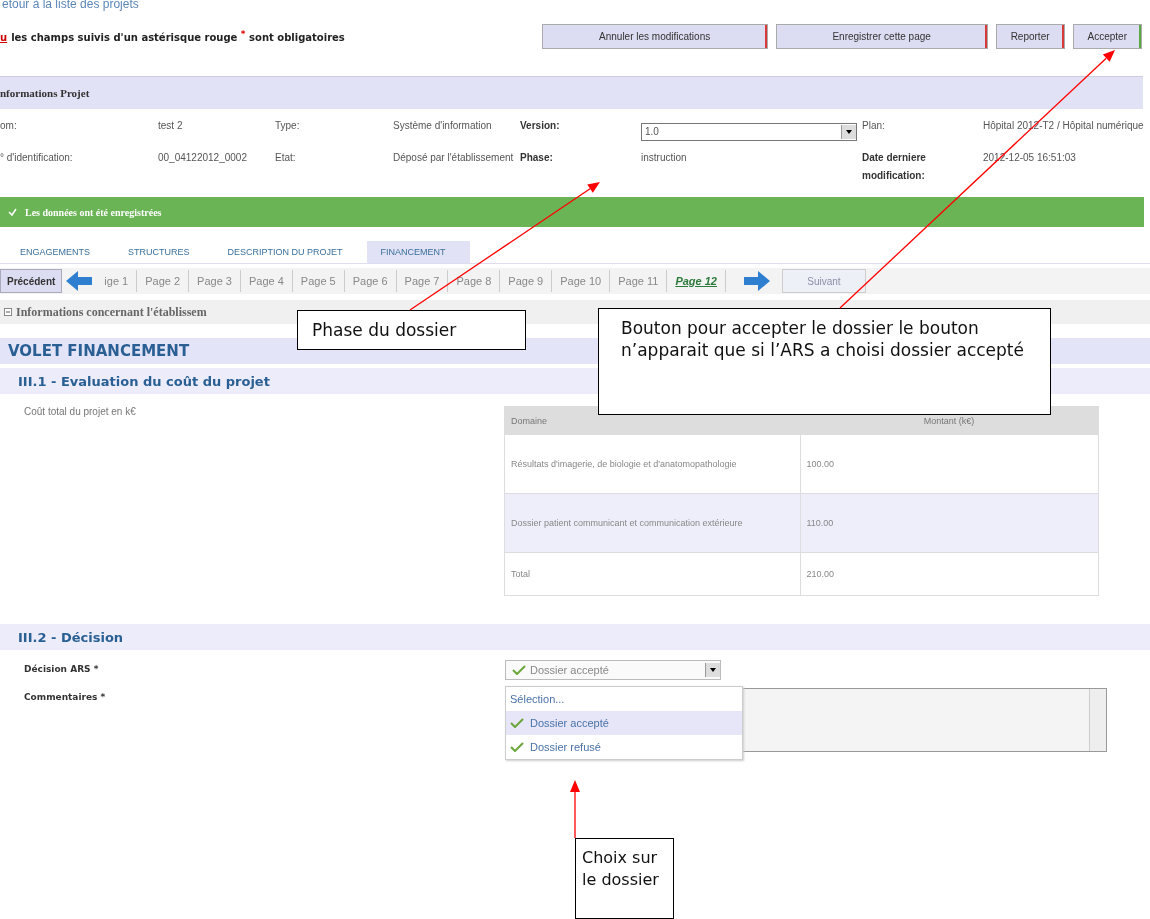  Describe the element at coordinates (894, 167) in the screenshot. I see `field-label: Date derniere modification:` at that location.